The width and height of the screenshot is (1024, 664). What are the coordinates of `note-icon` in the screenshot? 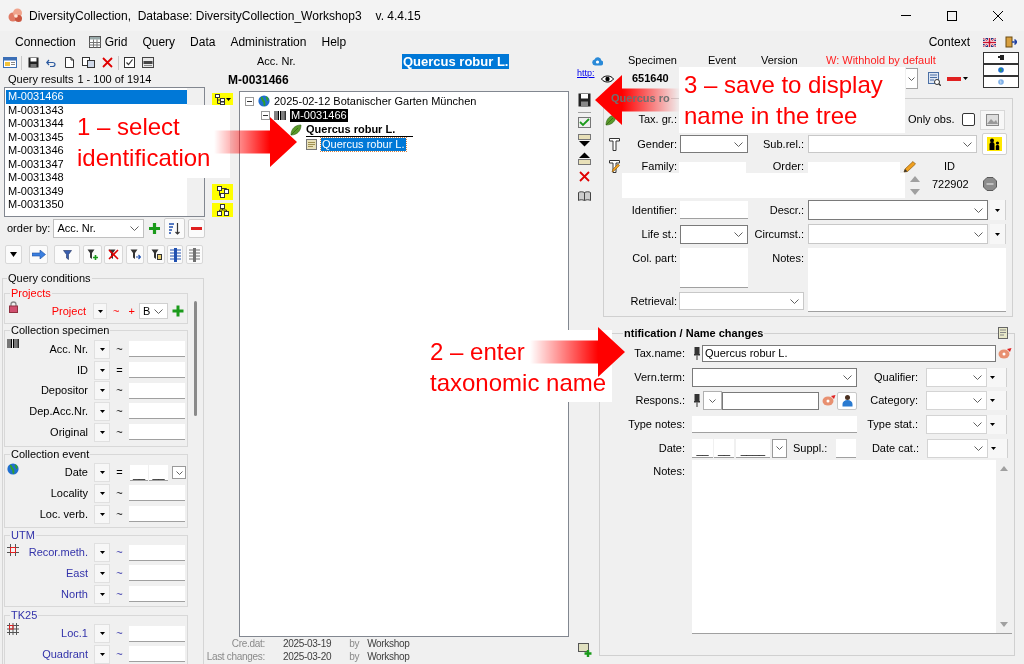 It's located at (1003, 333).